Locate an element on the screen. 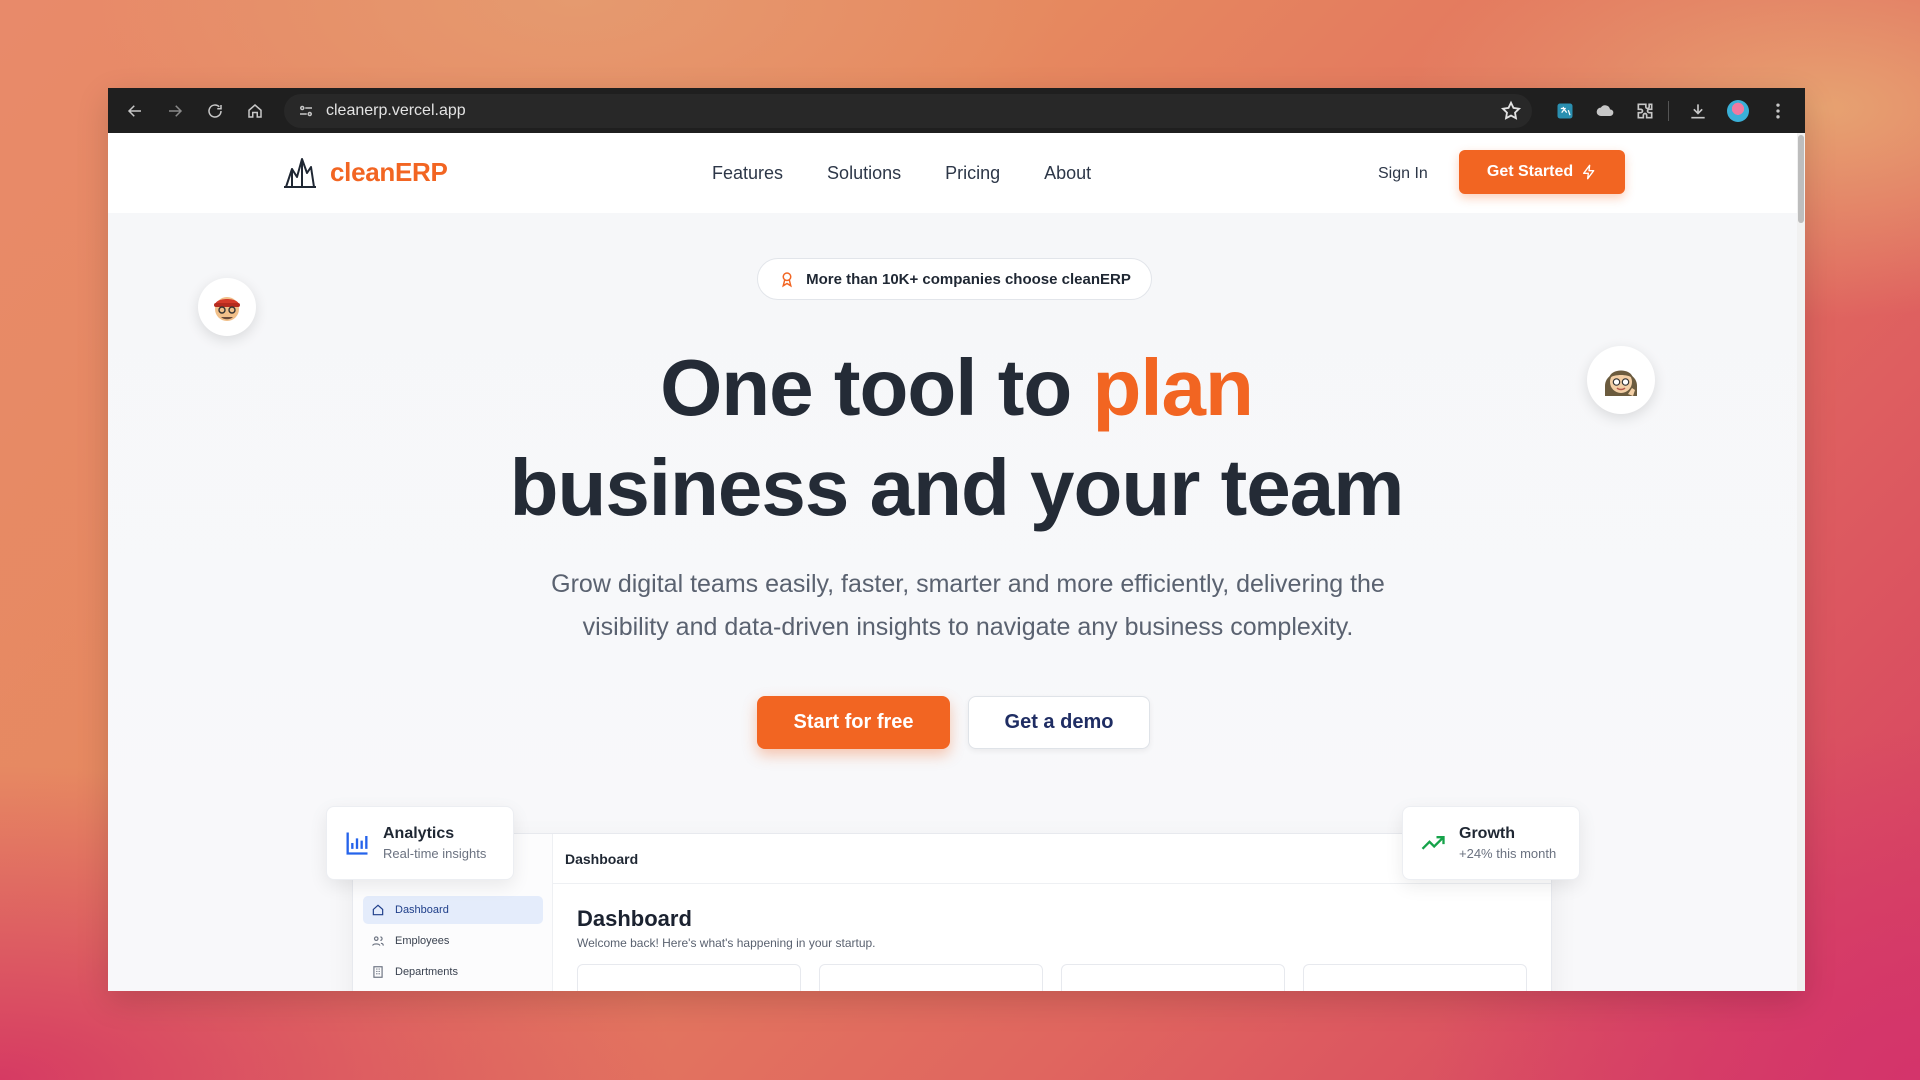 The height and width of the screenshot is (1080, 1920). forward-icon is located at coordinates (175, 111).